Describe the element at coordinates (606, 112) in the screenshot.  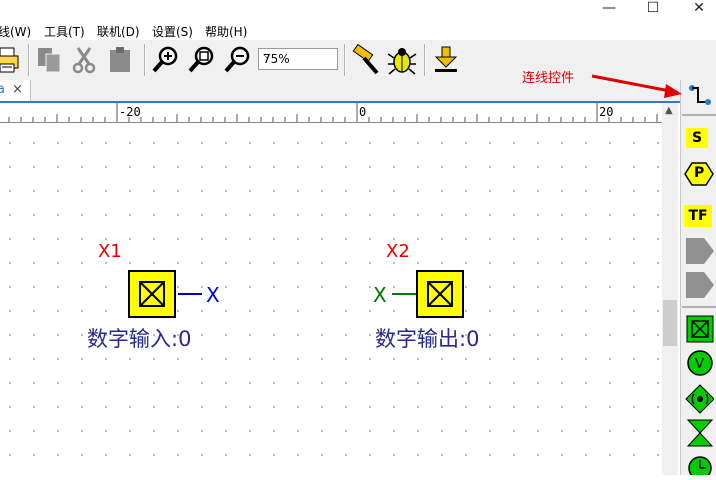
I see `ruler-label-20: 20` at that location.